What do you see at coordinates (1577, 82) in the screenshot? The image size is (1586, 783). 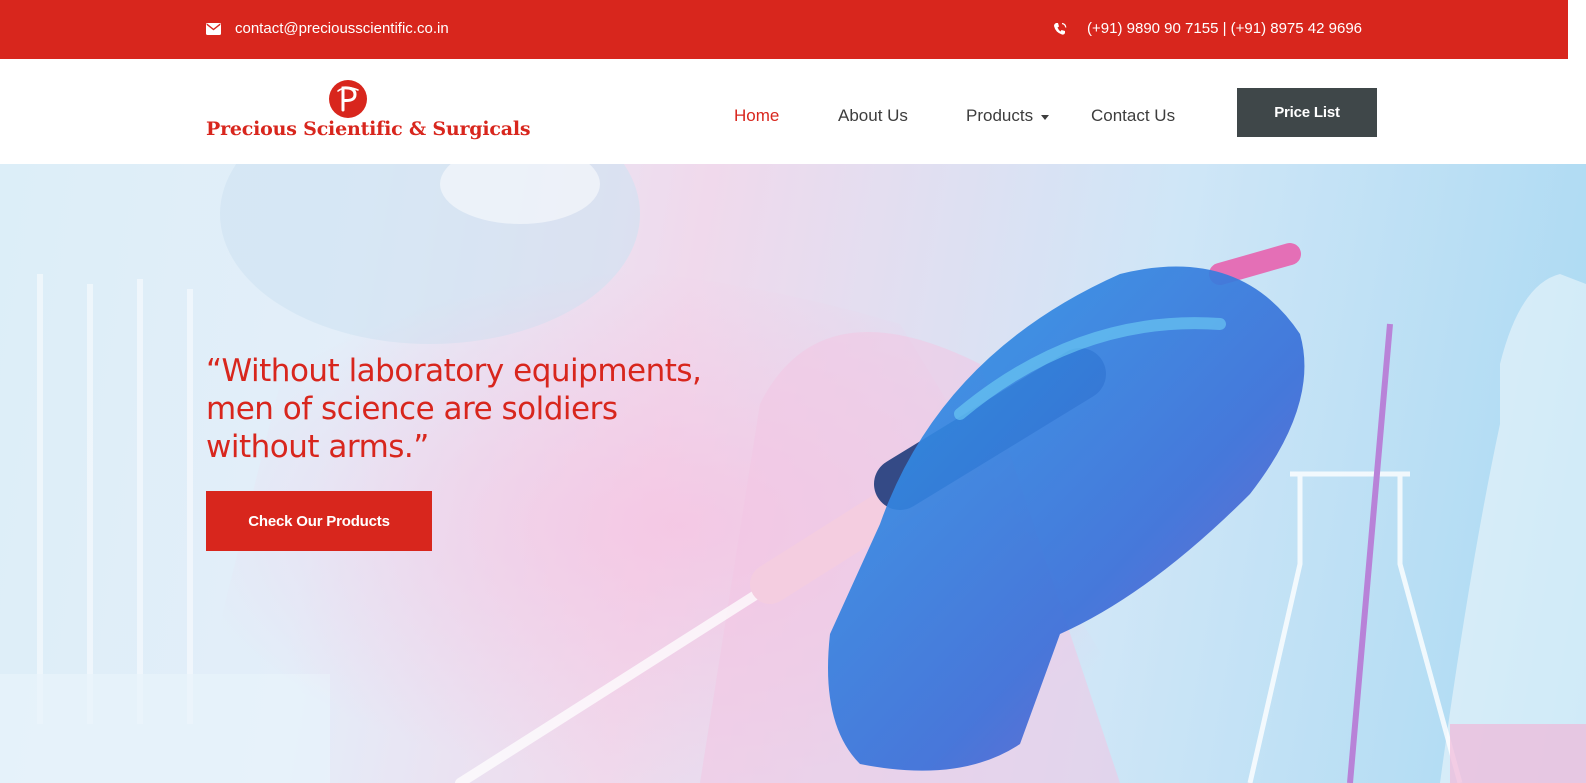 I see `scrollbar-gutter` at bounding box center [1577, 82].